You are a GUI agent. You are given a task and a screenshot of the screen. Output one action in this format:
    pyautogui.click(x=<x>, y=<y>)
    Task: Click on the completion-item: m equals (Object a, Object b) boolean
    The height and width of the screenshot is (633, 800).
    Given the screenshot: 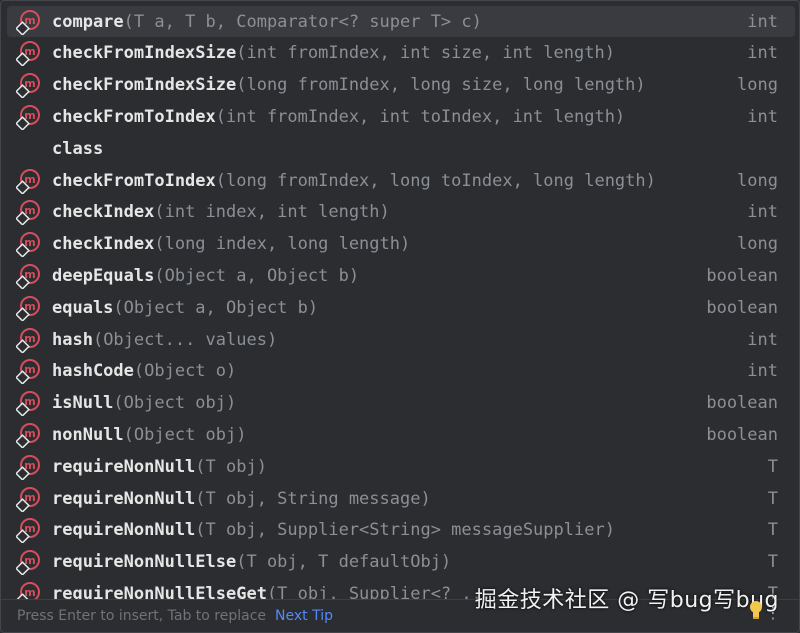 What is the action you would take?
    pyautogui.click(x=401, y=307)
    